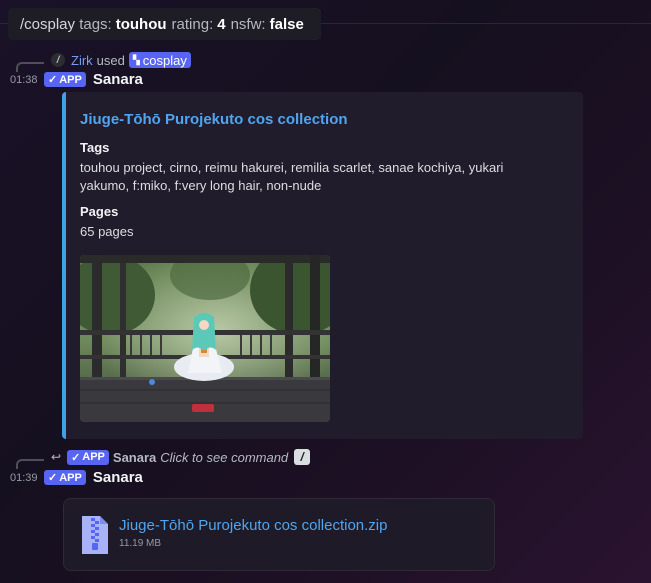 The height and width of the screenshot is (583, 651). What do you see at coordinates (82, 60) in the screenshot?
I see `invoking-user: Zirk` at bounding box center [82, 60].